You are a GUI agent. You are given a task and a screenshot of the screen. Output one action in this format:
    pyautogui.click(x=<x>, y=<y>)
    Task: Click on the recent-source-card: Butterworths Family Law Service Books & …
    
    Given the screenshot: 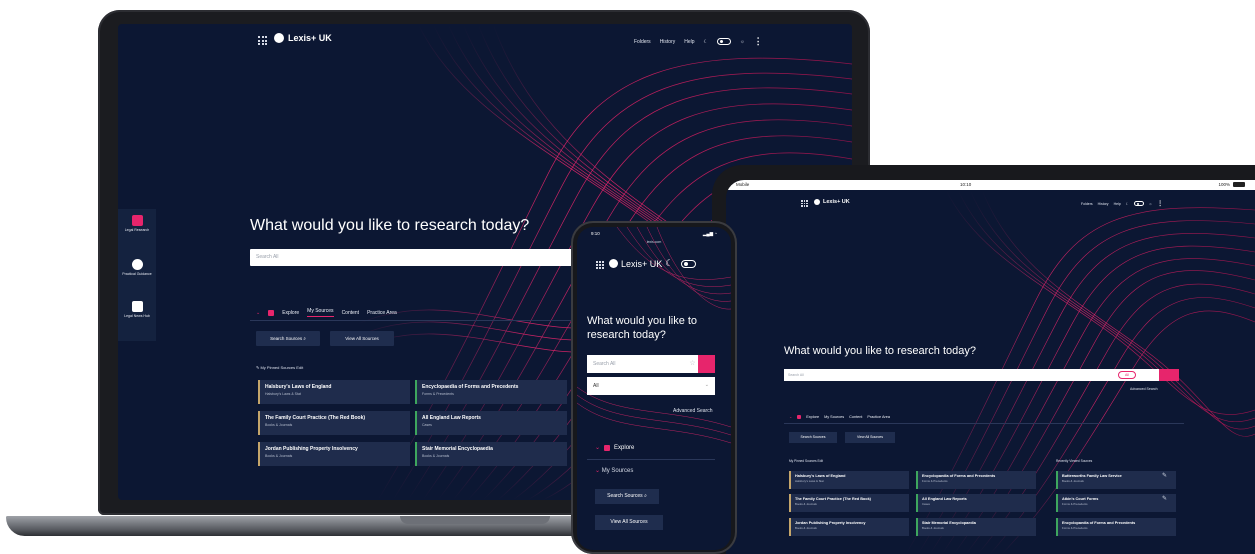 What is the action you would take?
    pyautogui.click(x=1116, y=480)
    